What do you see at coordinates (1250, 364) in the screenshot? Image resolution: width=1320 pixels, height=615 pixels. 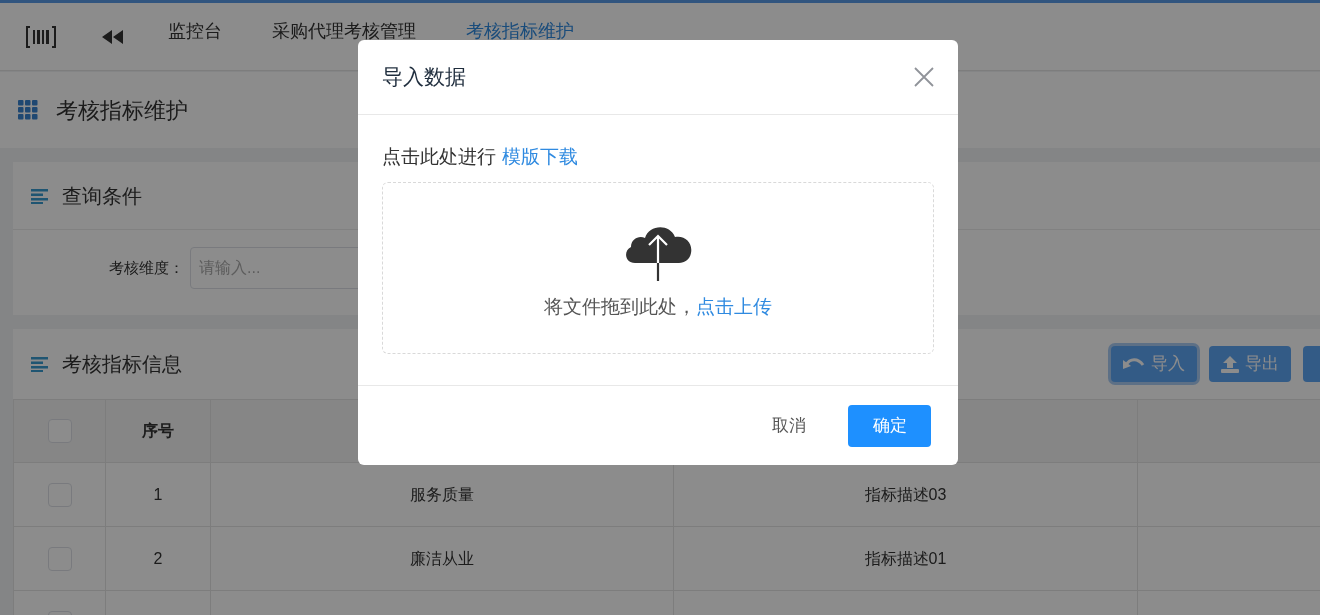 I see `toolbar-button: 导出` at bounding box center [1250, 364].